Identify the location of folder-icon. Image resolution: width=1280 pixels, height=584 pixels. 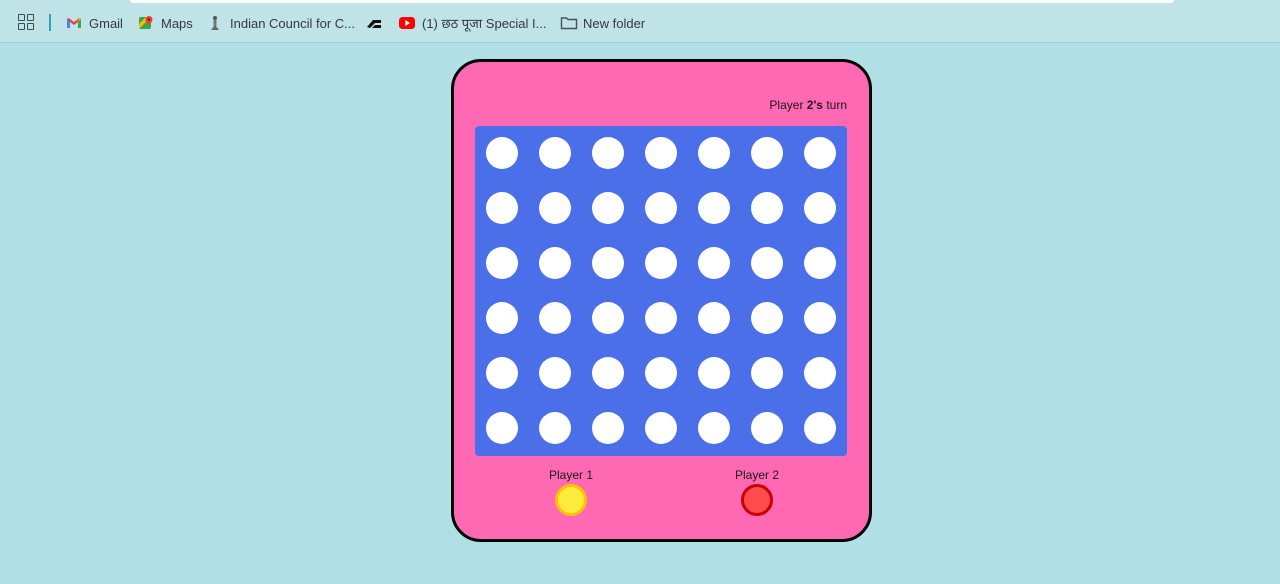
(569, 23).